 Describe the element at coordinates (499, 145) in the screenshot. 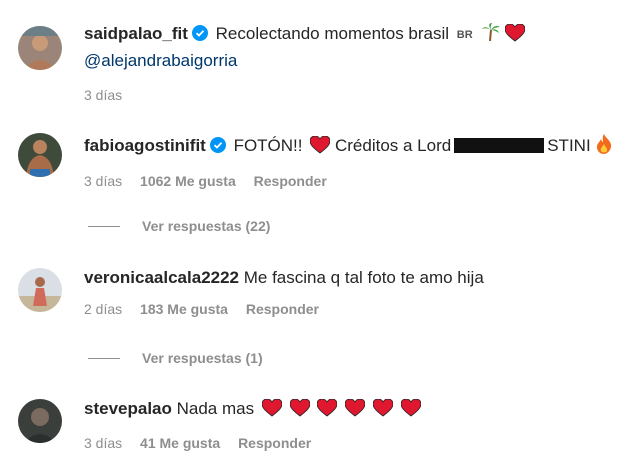

I see `redaction-bar` at that location.